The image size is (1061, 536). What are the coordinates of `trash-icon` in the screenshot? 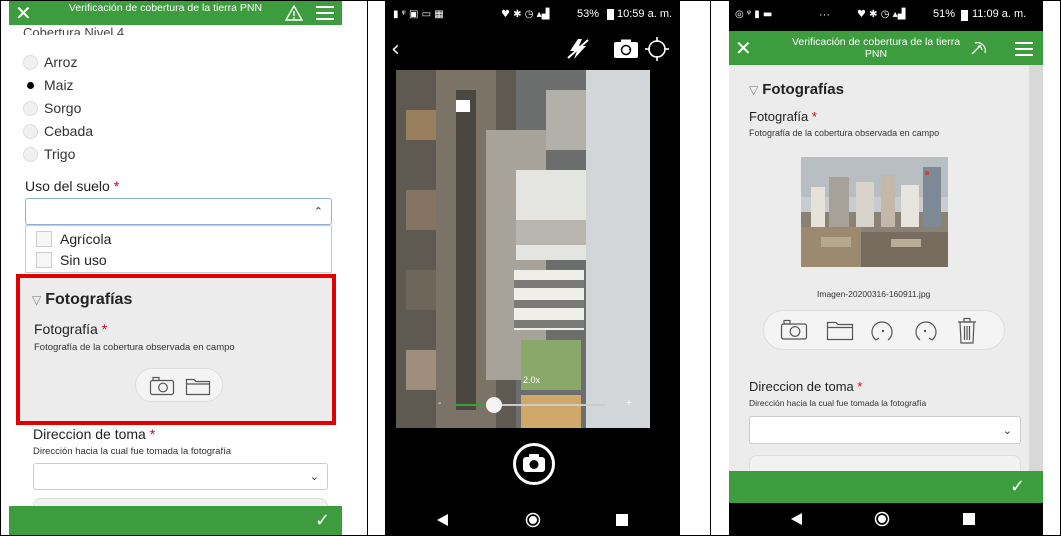 It's located at (967, 331).